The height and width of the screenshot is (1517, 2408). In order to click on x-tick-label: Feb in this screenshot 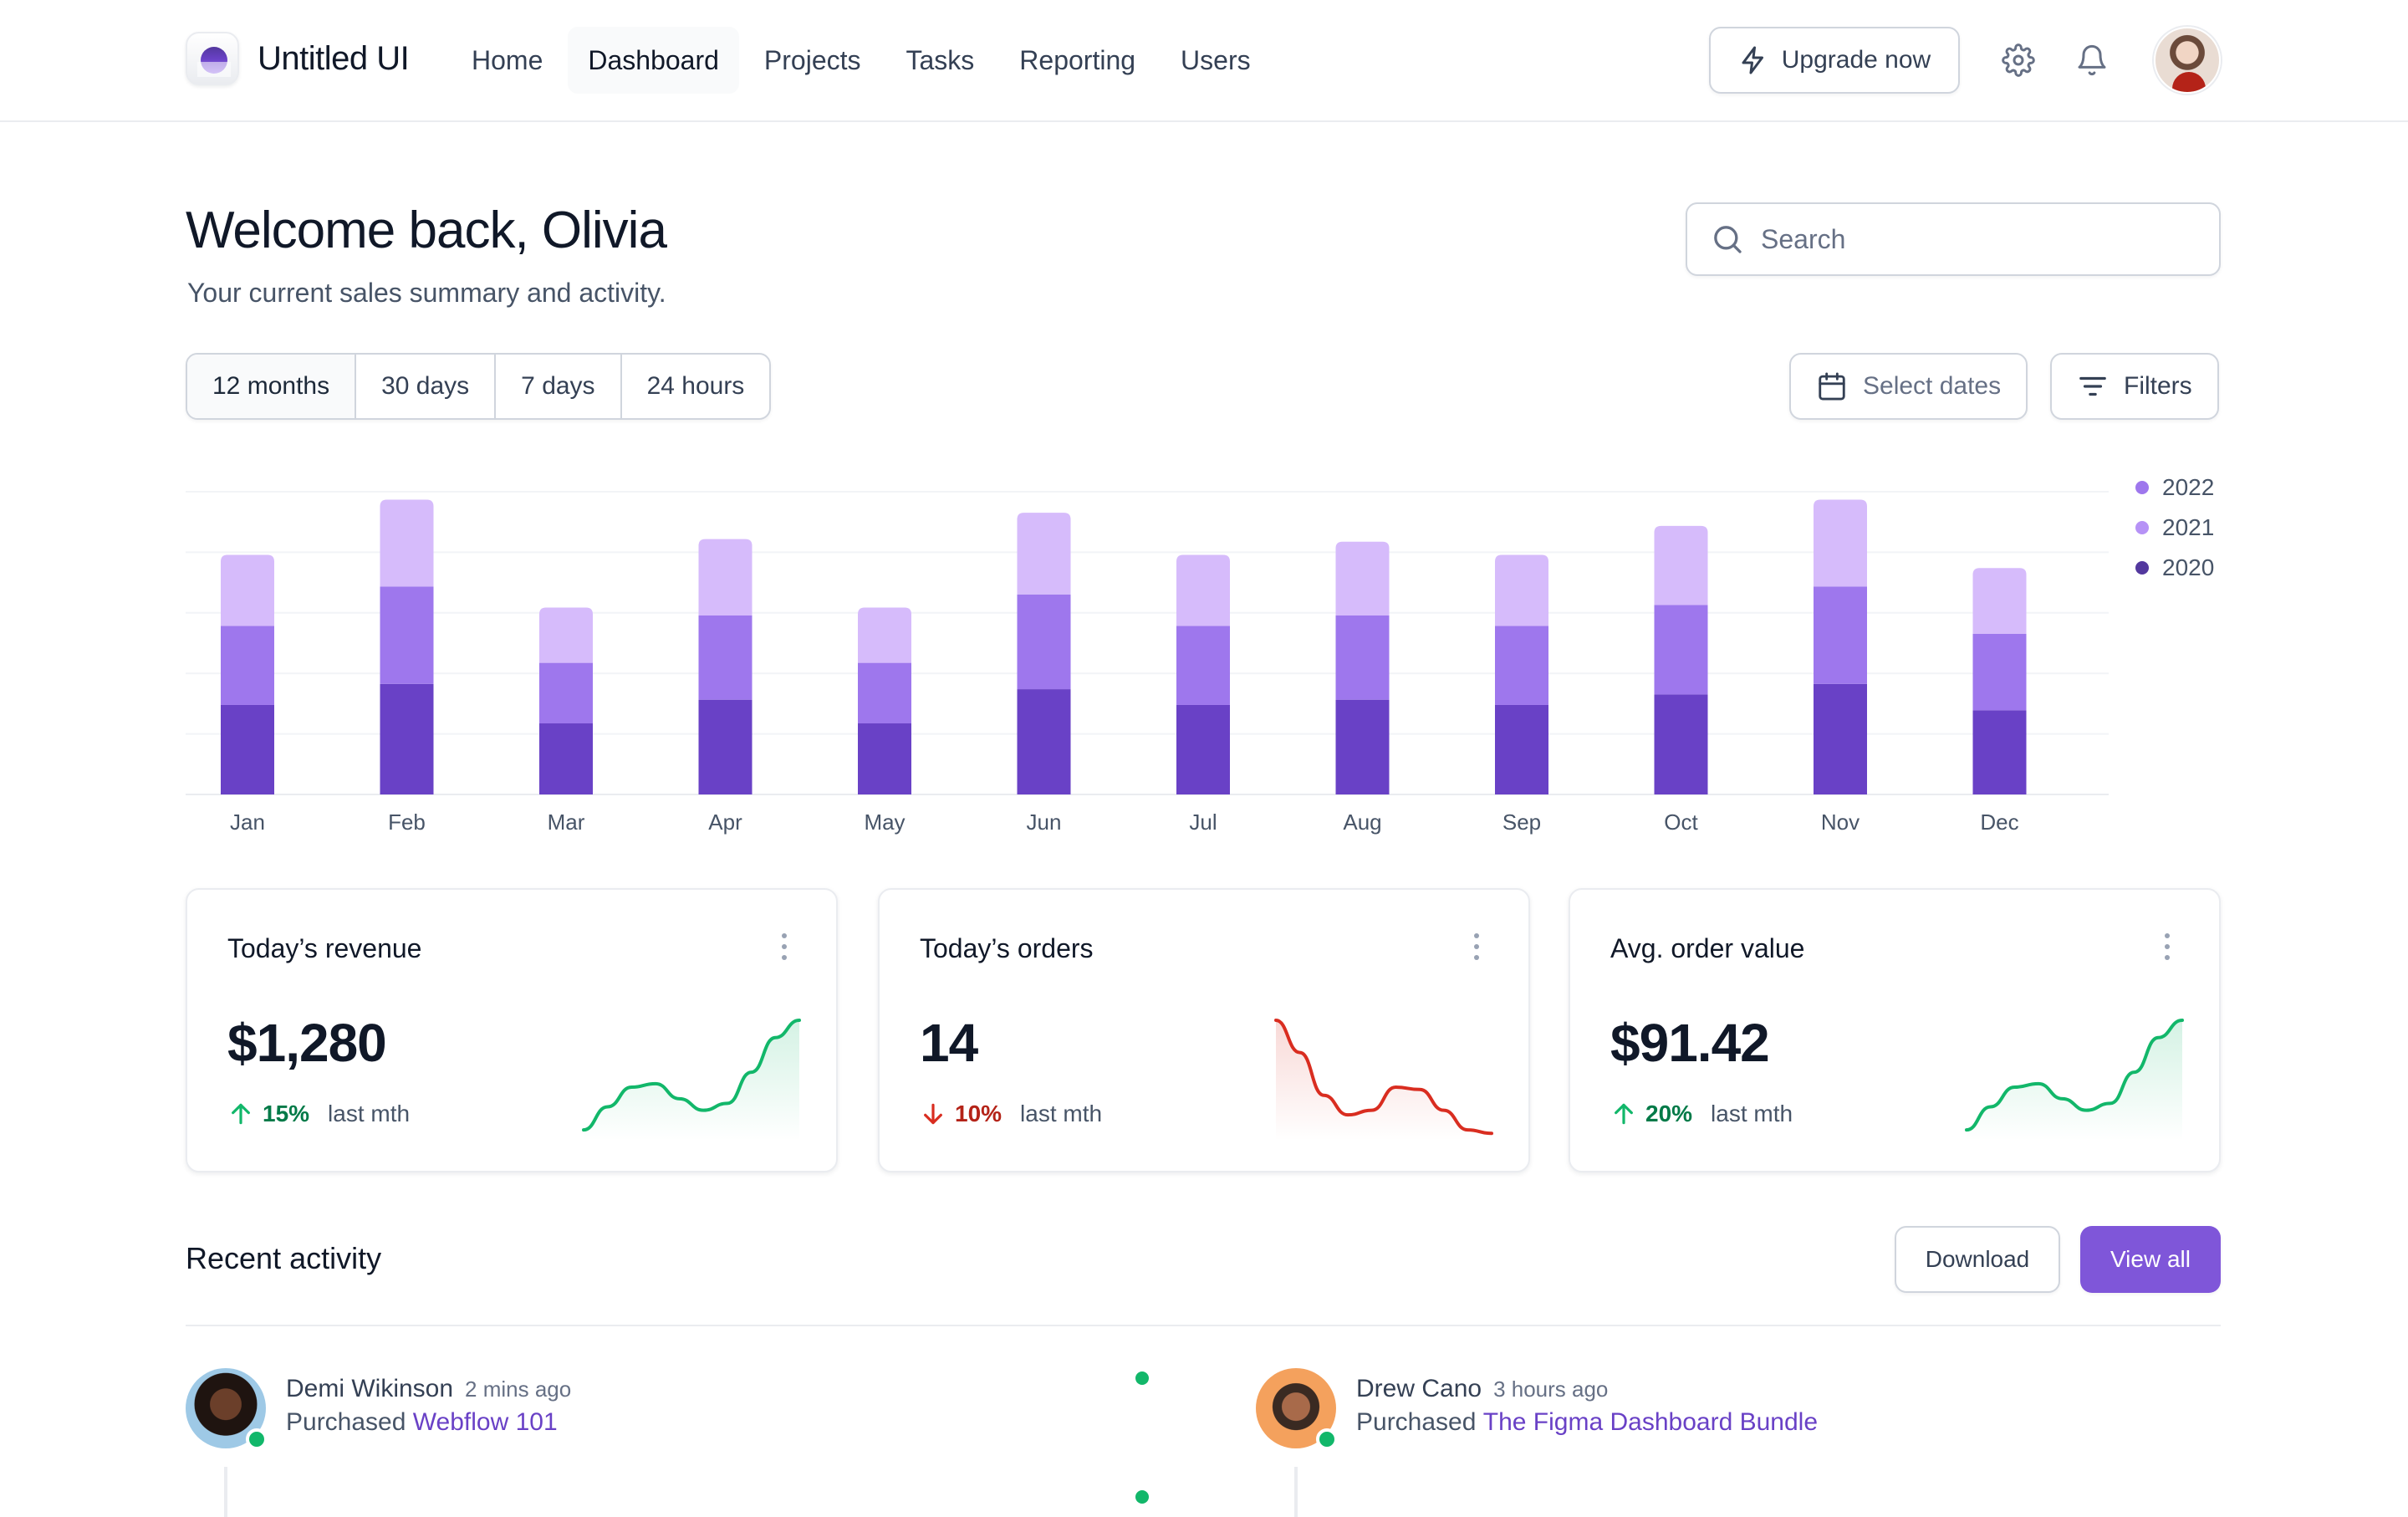, I will do `click(407, 822)`.